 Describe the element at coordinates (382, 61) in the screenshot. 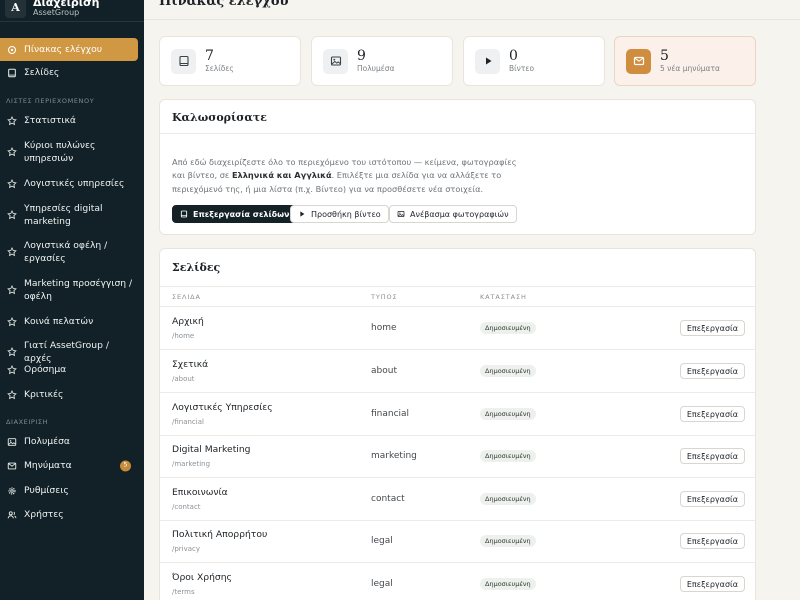

I see `stat-card-media: 9 Πολυμέσα` at that location.